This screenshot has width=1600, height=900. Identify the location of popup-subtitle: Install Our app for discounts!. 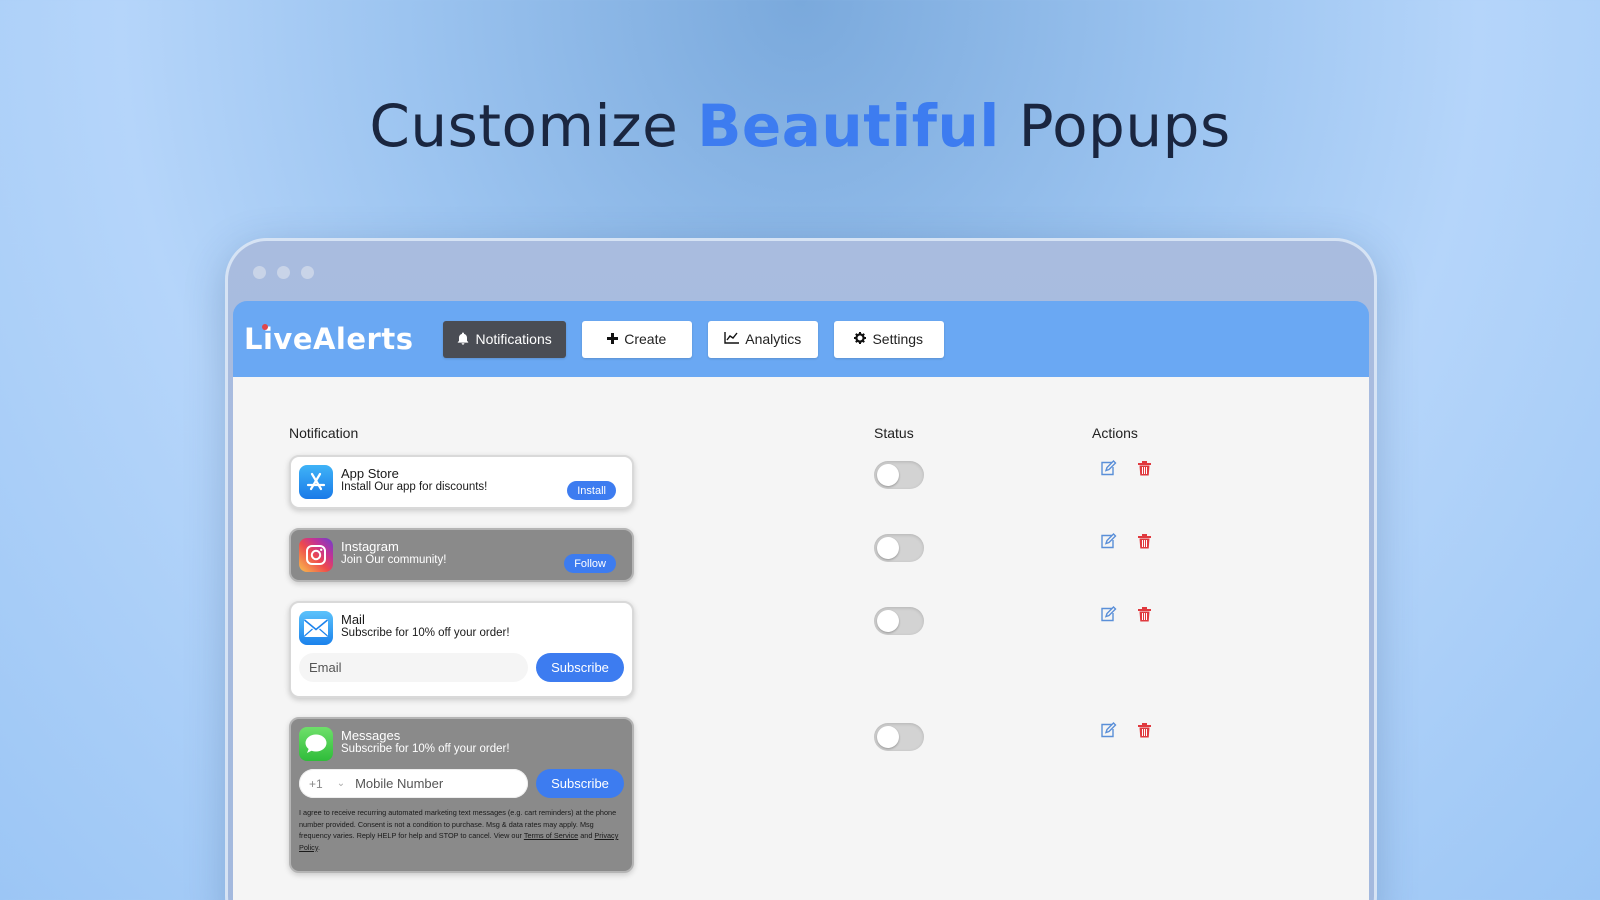
(414, 487).